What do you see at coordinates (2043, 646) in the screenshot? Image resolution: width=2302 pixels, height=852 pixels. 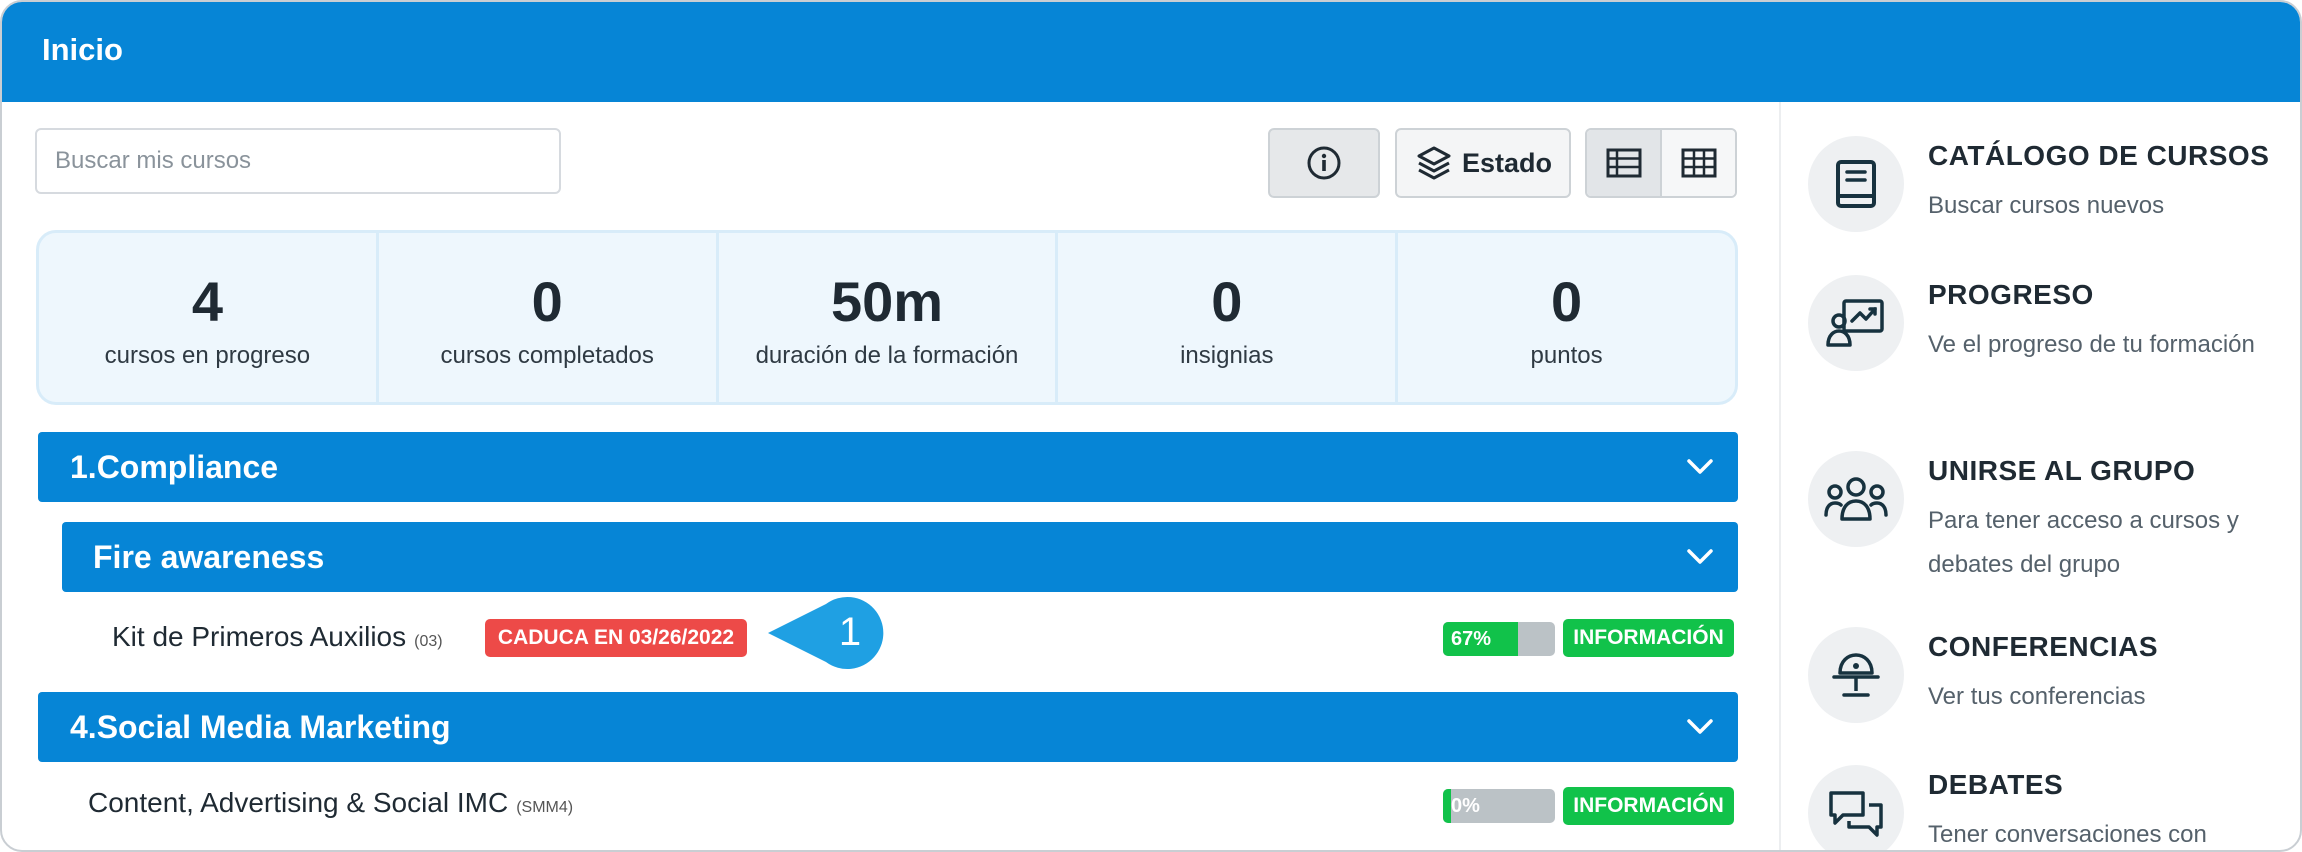 I see `sidebar-item-title: CONFERENCIAS` at bounding box center [2043, 646].